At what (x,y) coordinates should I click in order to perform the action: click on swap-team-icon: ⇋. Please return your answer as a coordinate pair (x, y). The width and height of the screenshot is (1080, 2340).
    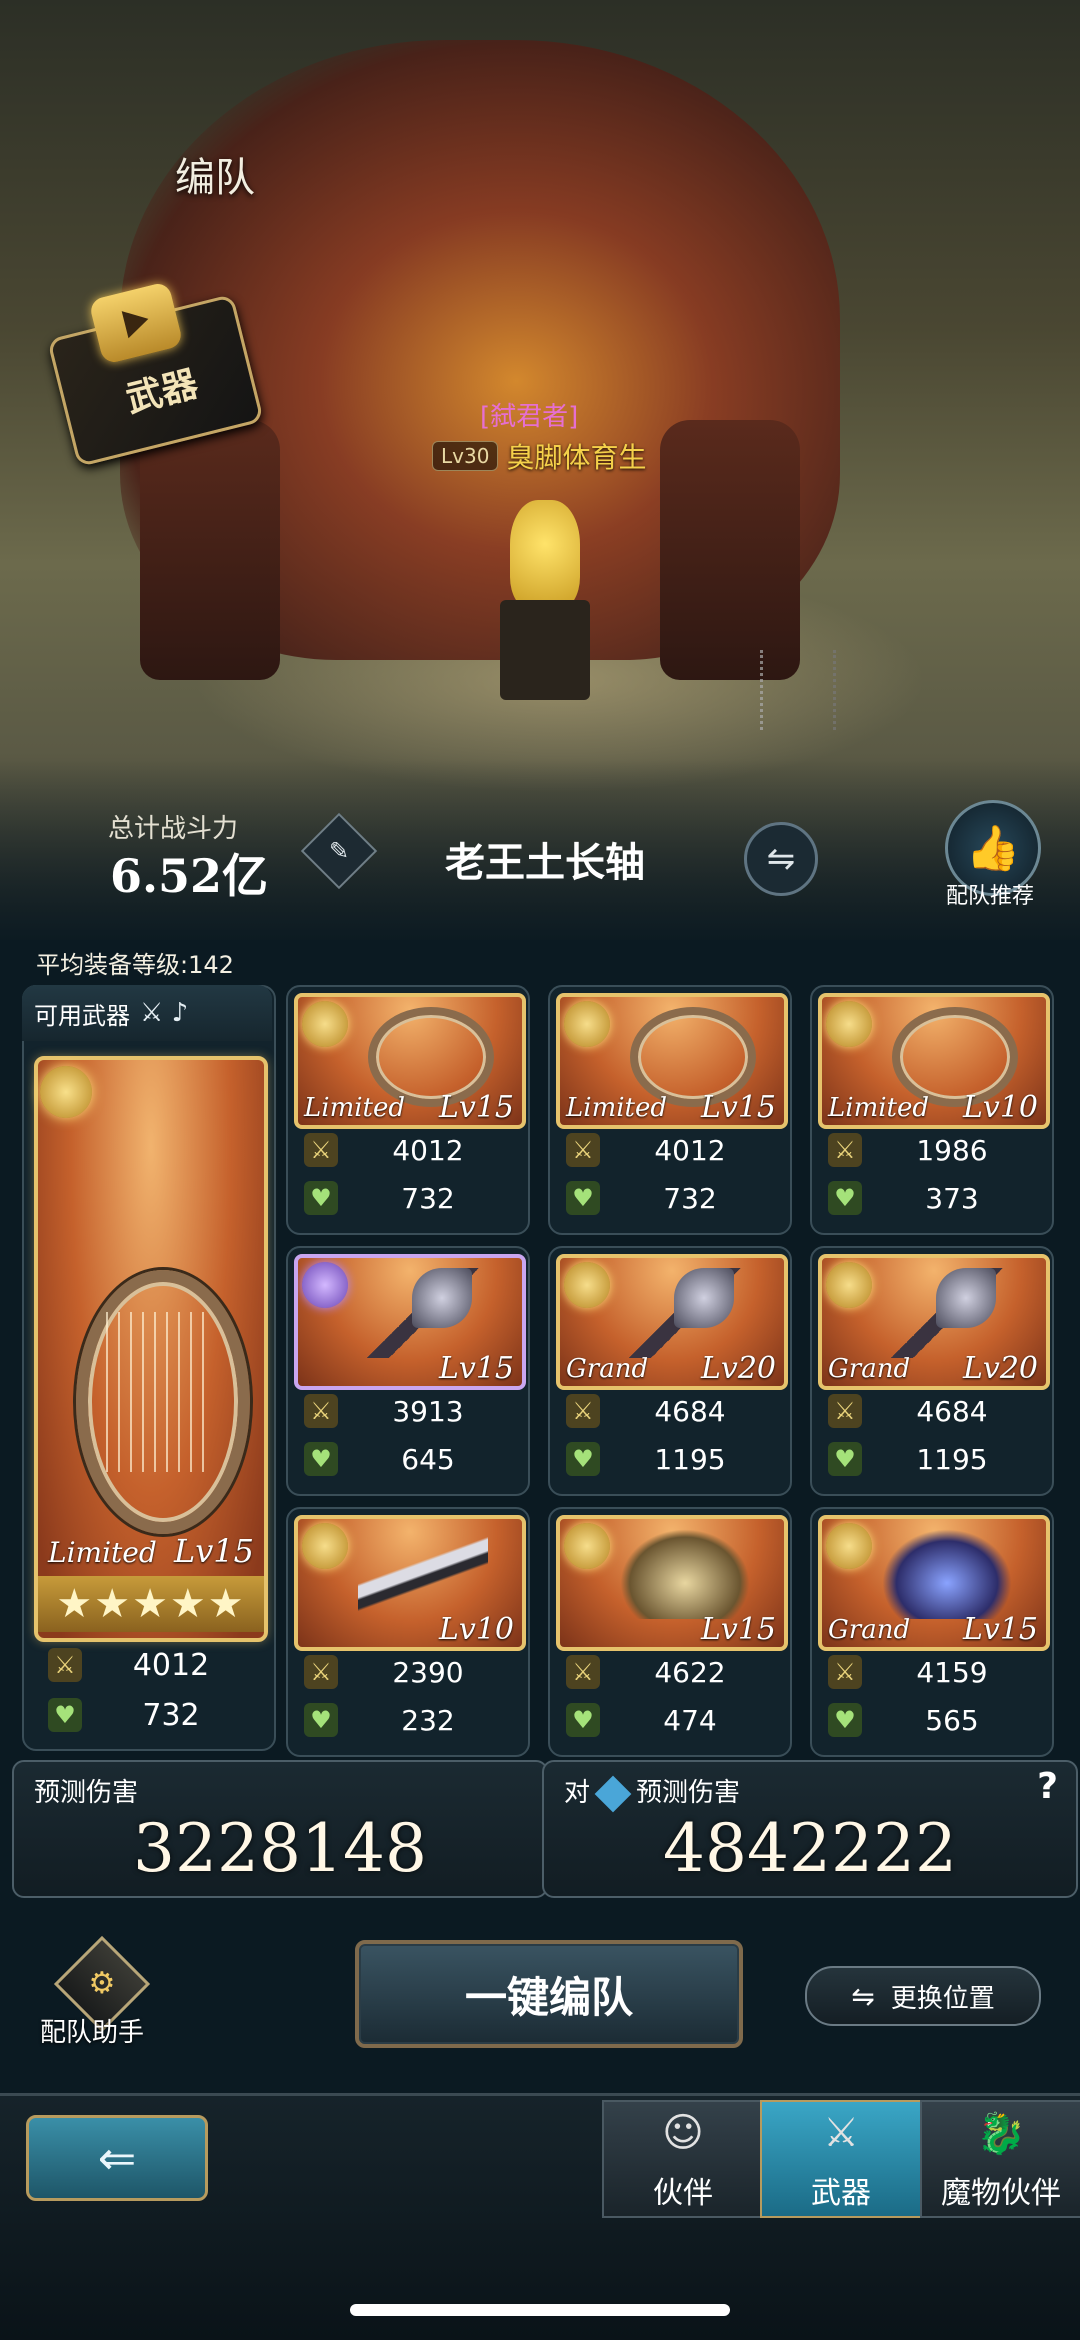
    Looking at the image, I should click on (781, 859).